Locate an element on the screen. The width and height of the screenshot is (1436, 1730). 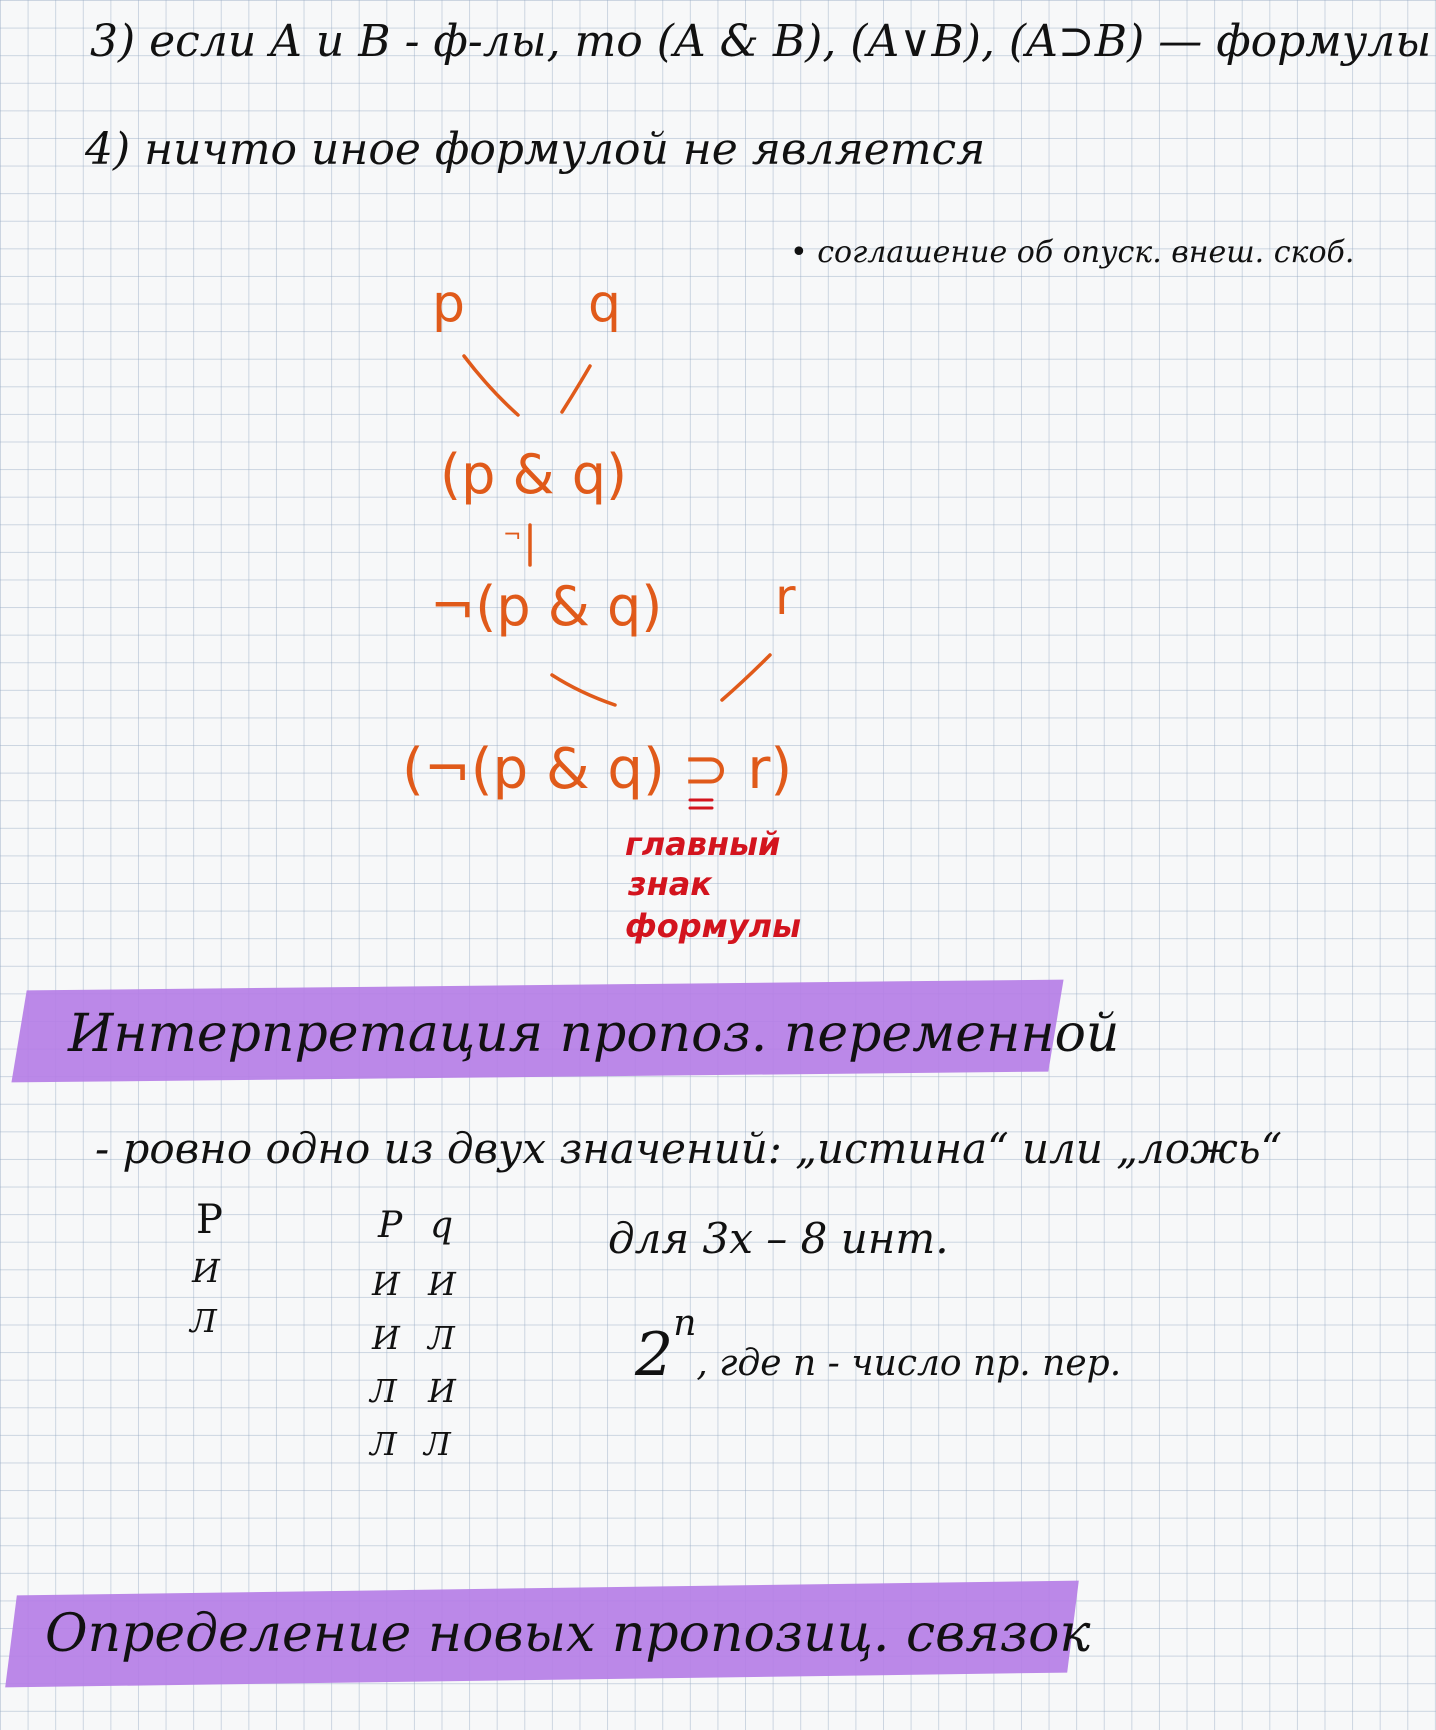
branch-q-right is located at coordinates (576, 389).